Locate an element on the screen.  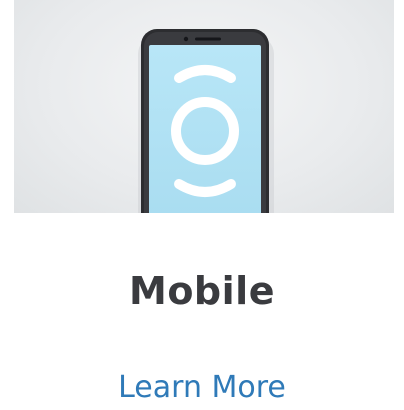
learn-more-link: Learn More is located at coordinates (202, 388).